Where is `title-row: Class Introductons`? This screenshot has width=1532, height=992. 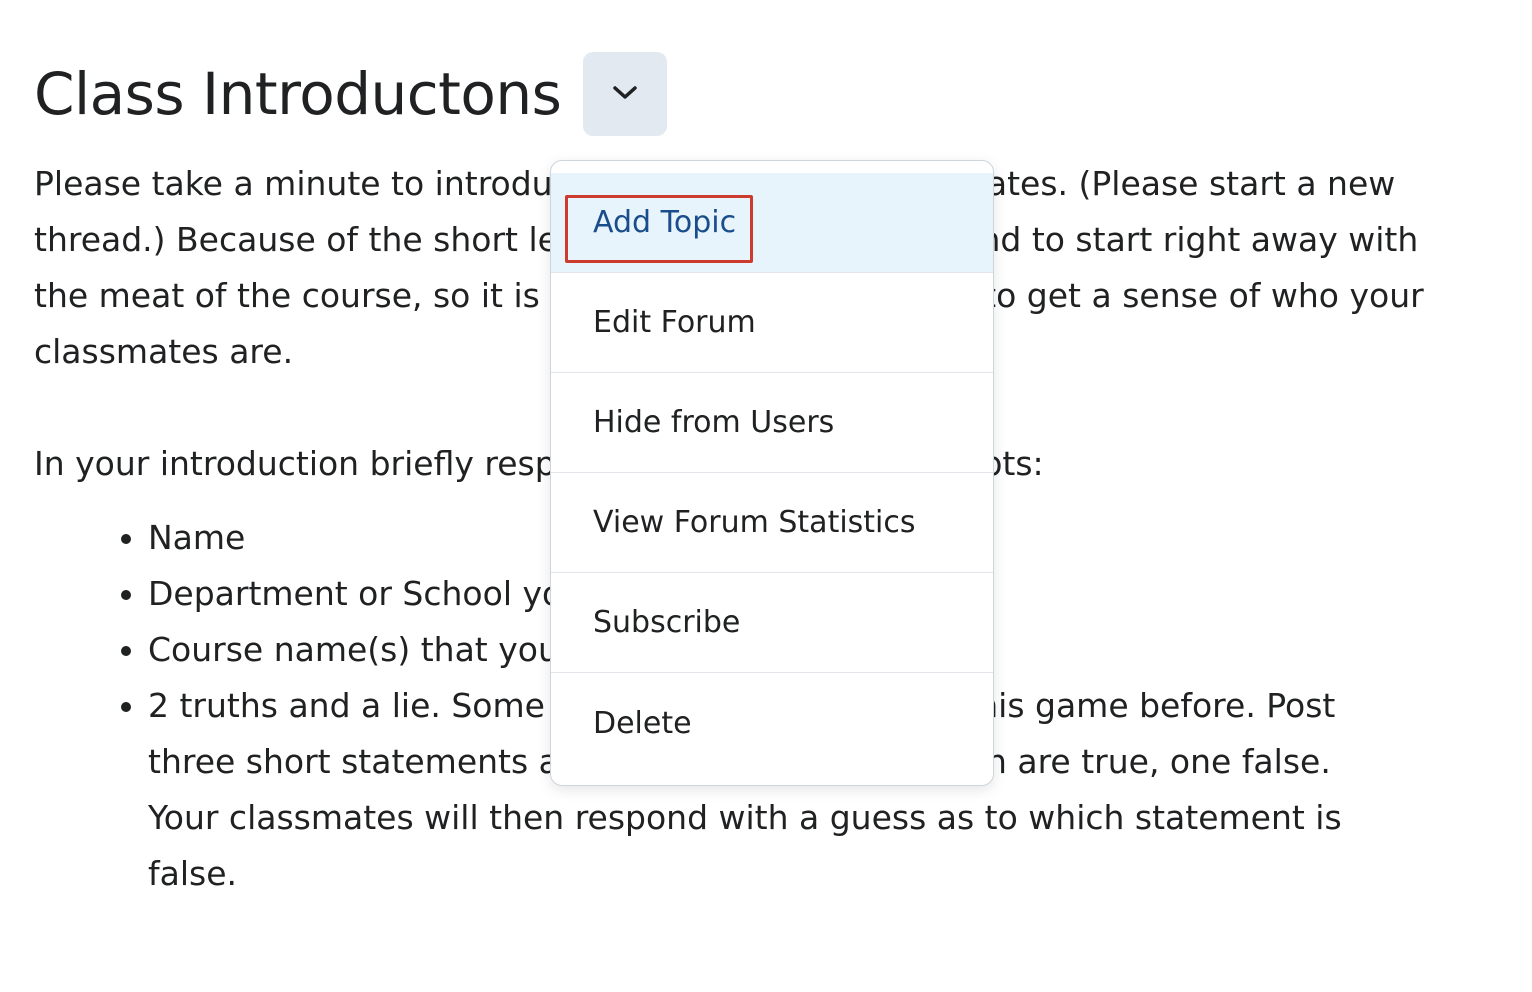 title-row: Class Introductons is located at coordinates (351, 94).